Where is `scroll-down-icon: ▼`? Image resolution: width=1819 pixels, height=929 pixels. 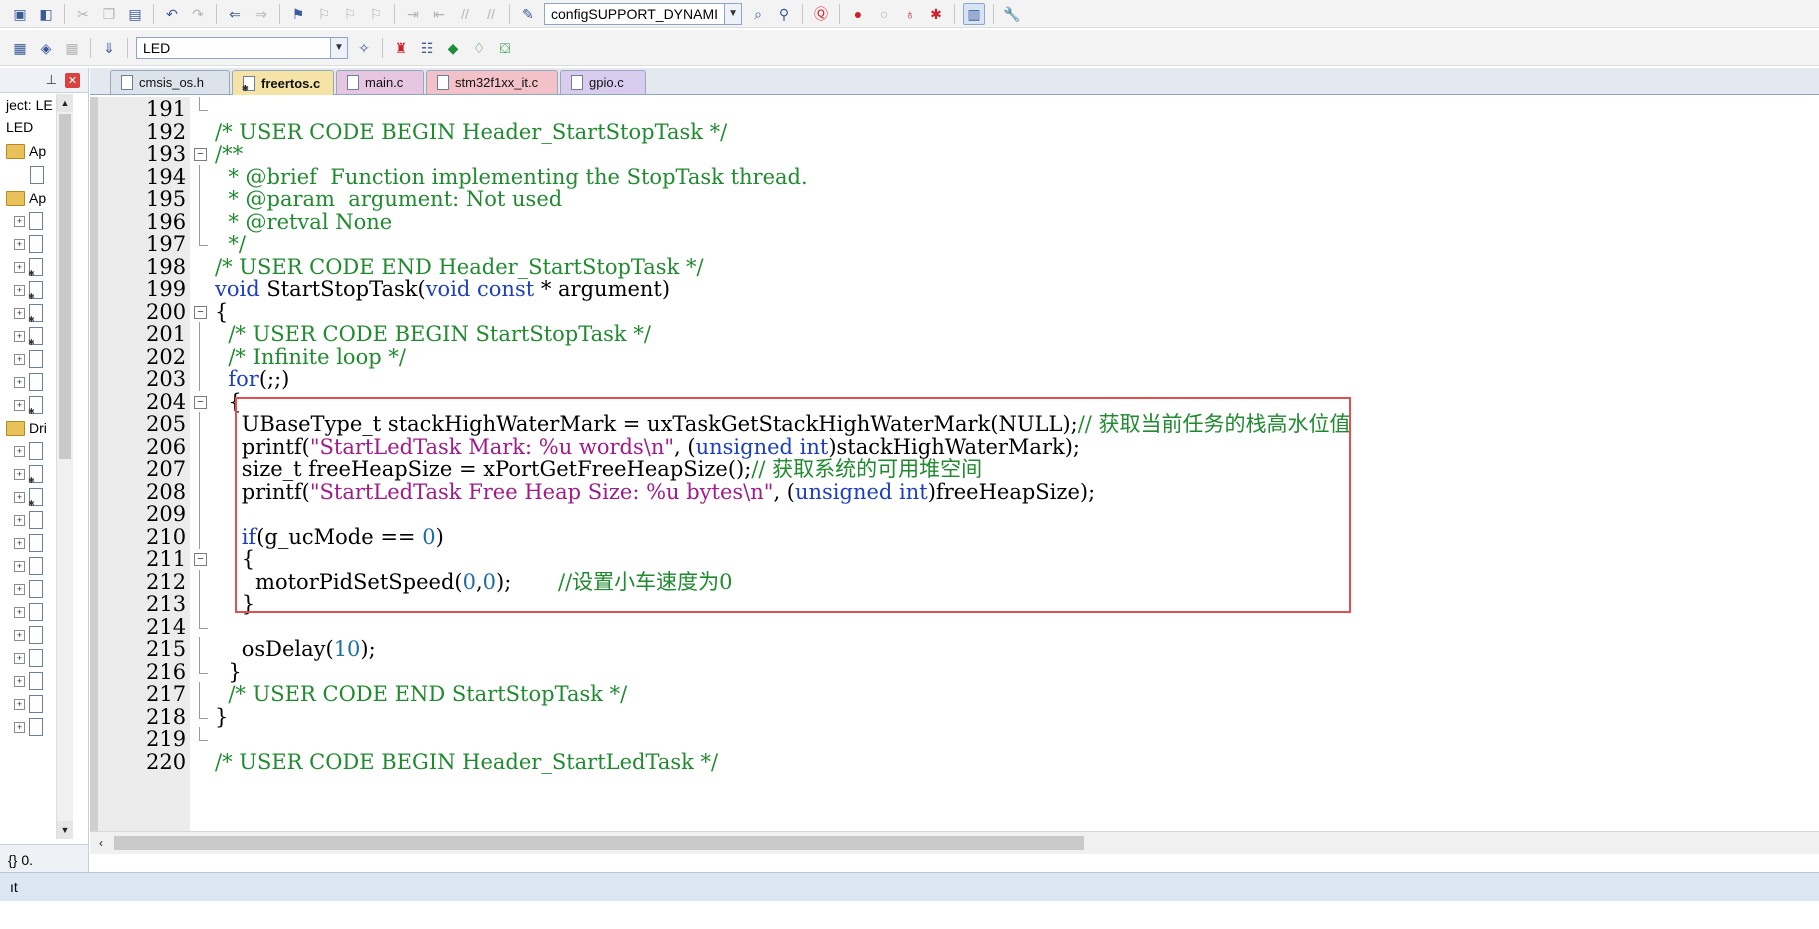 scroll-down-icon: ▼ is located at coordinates (65, 830).